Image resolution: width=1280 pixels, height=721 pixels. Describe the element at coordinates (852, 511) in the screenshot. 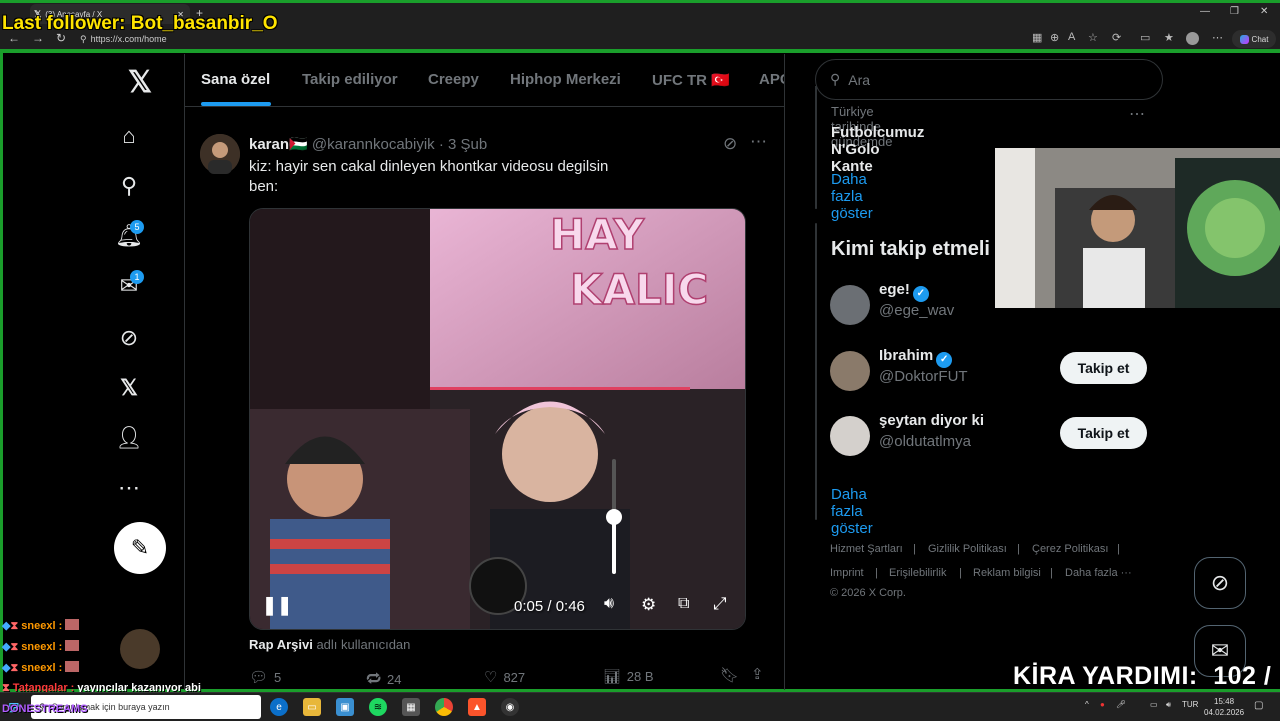

I see `who-to-follow-show-more: Daha fazla göster` at that location.